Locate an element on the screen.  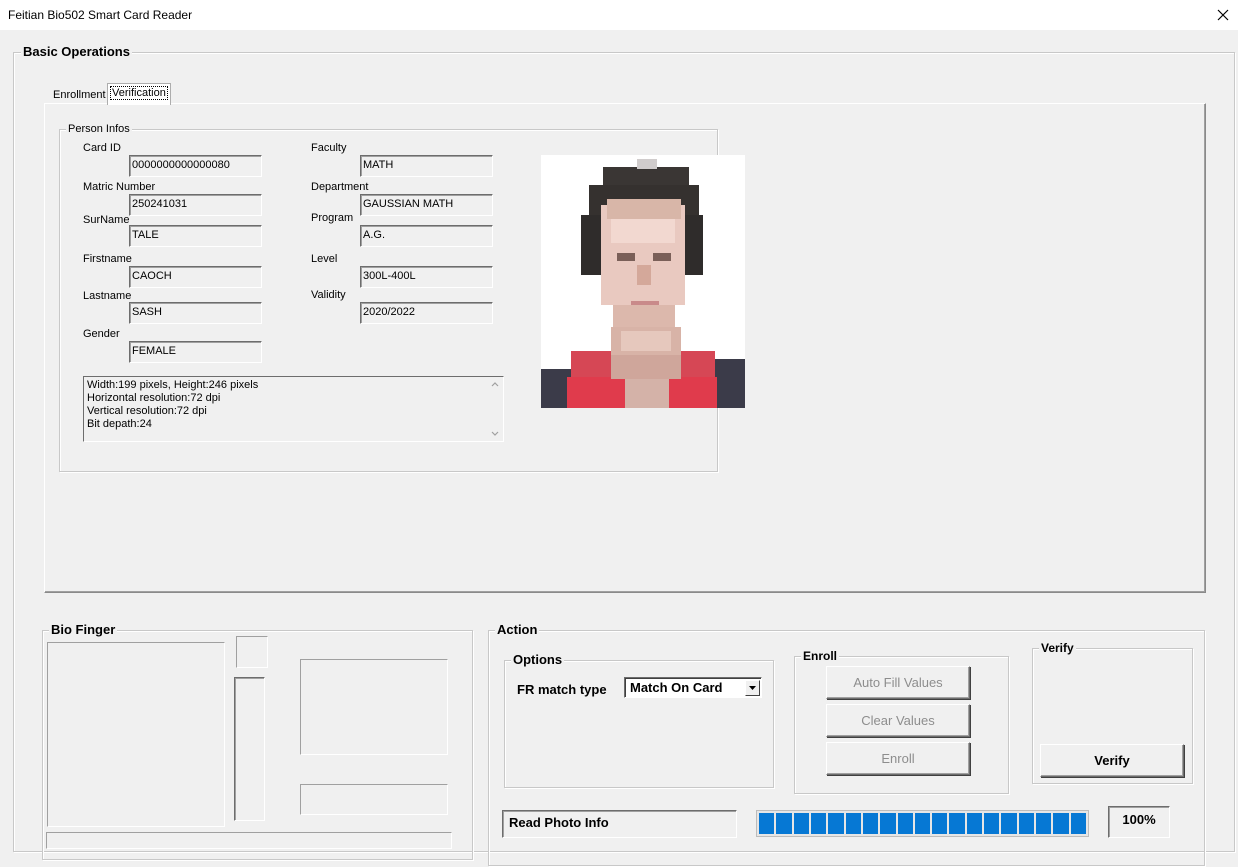
basic-operations-legend: Basic Operations is located at coordinates (76, 51).